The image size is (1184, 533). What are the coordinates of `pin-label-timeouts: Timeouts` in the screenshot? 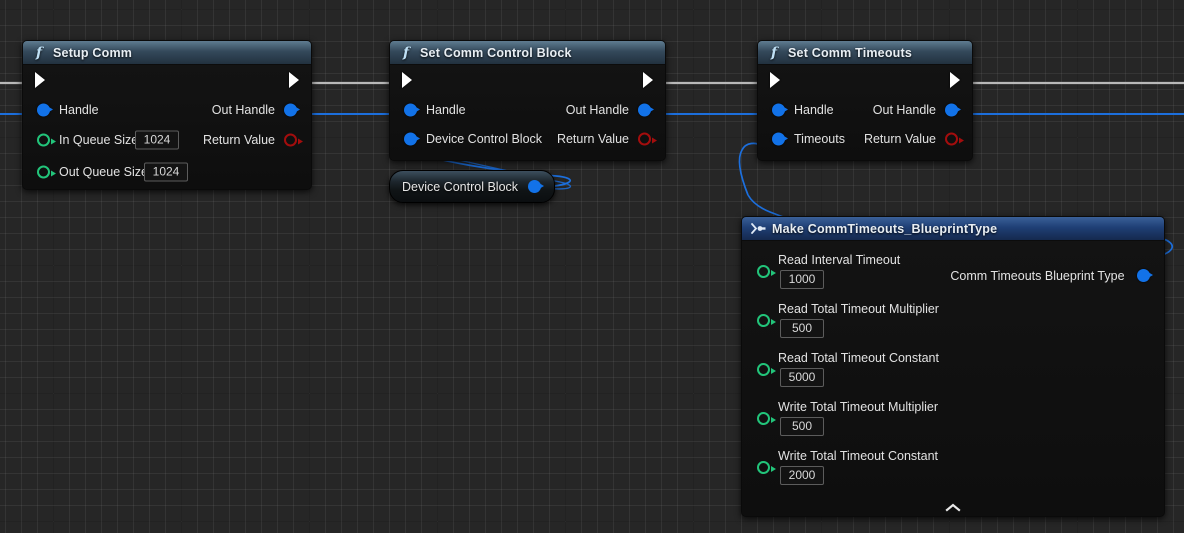 It's located at (819, 139).